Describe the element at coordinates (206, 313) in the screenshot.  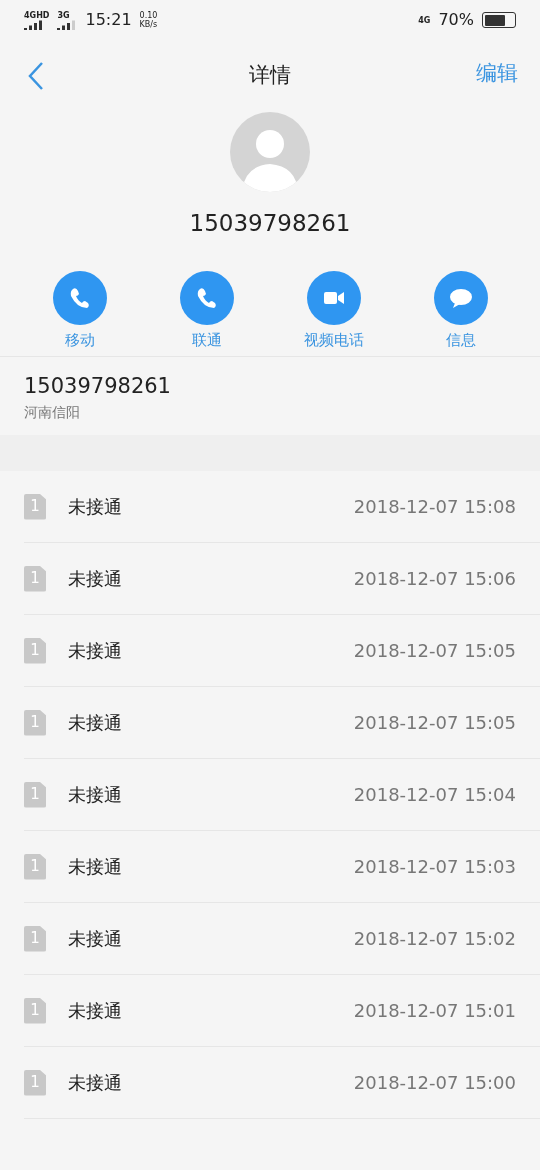
I see `action-button: 联通` at that location.